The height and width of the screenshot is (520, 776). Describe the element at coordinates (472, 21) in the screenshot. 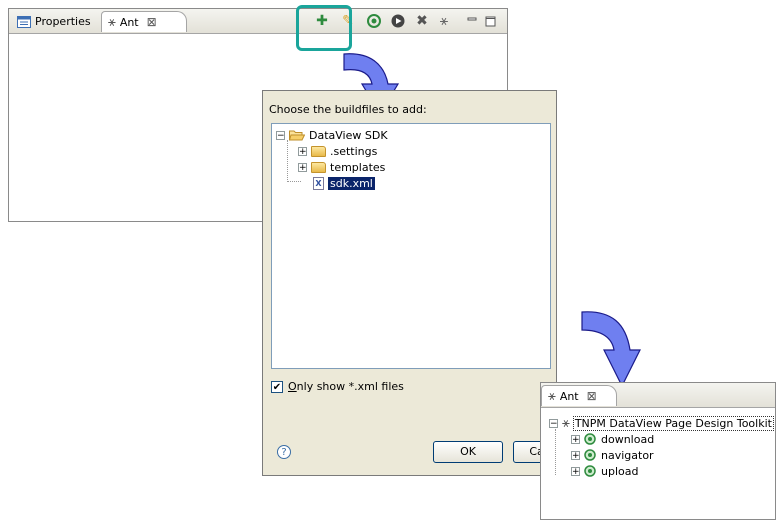

I see `minimize-icon` at that location.